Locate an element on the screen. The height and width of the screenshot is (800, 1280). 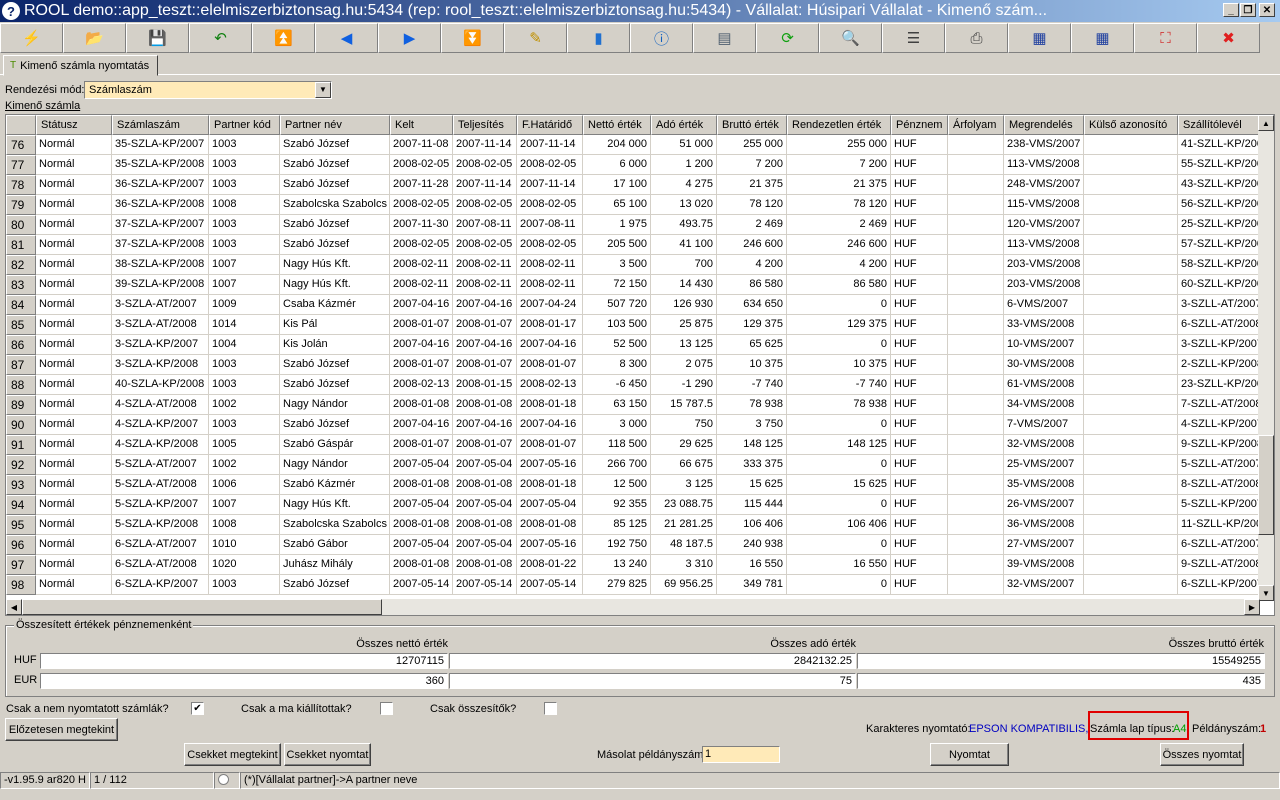
form-view-icon: ▤ is located at coordinates (724, 38).